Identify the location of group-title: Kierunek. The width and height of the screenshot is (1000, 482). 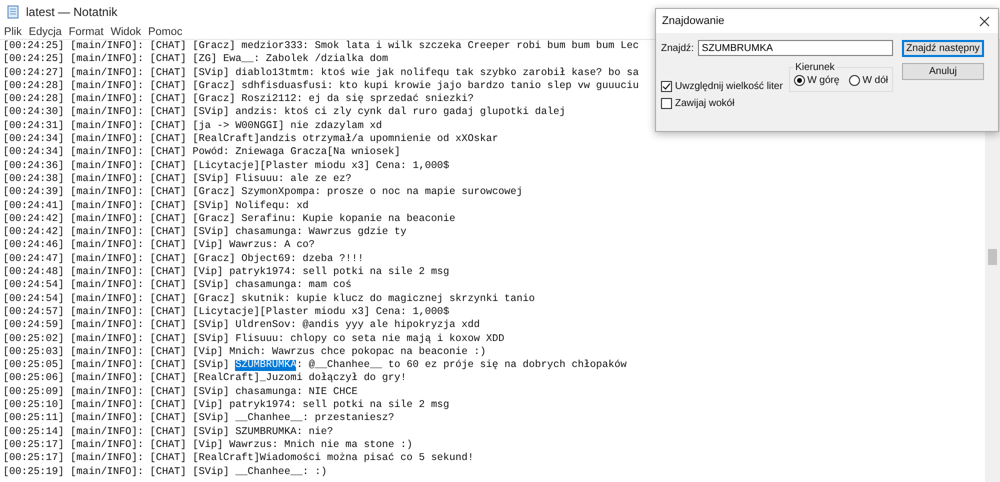
(815, 67).